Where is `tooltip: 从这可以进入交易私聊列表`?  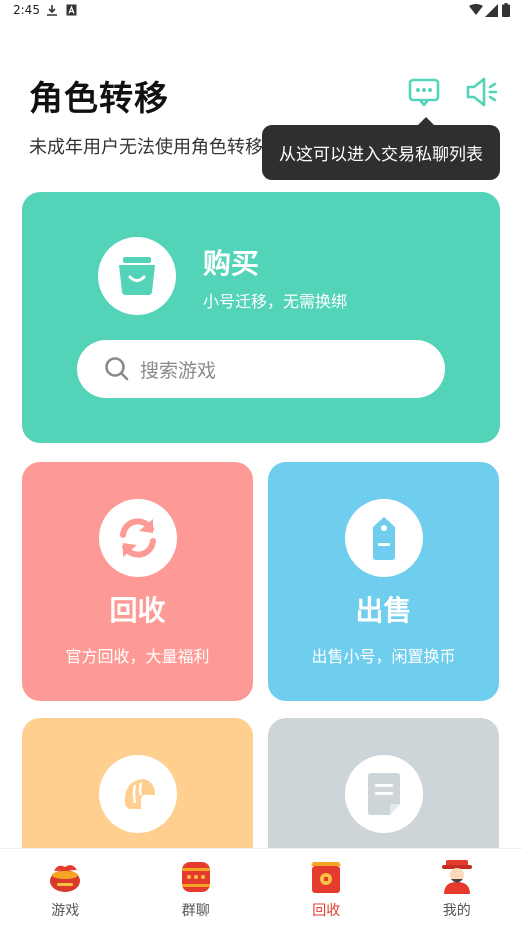
tooltip: 从这可以进入交易私聊列表 is located at coordinates (381, 152).